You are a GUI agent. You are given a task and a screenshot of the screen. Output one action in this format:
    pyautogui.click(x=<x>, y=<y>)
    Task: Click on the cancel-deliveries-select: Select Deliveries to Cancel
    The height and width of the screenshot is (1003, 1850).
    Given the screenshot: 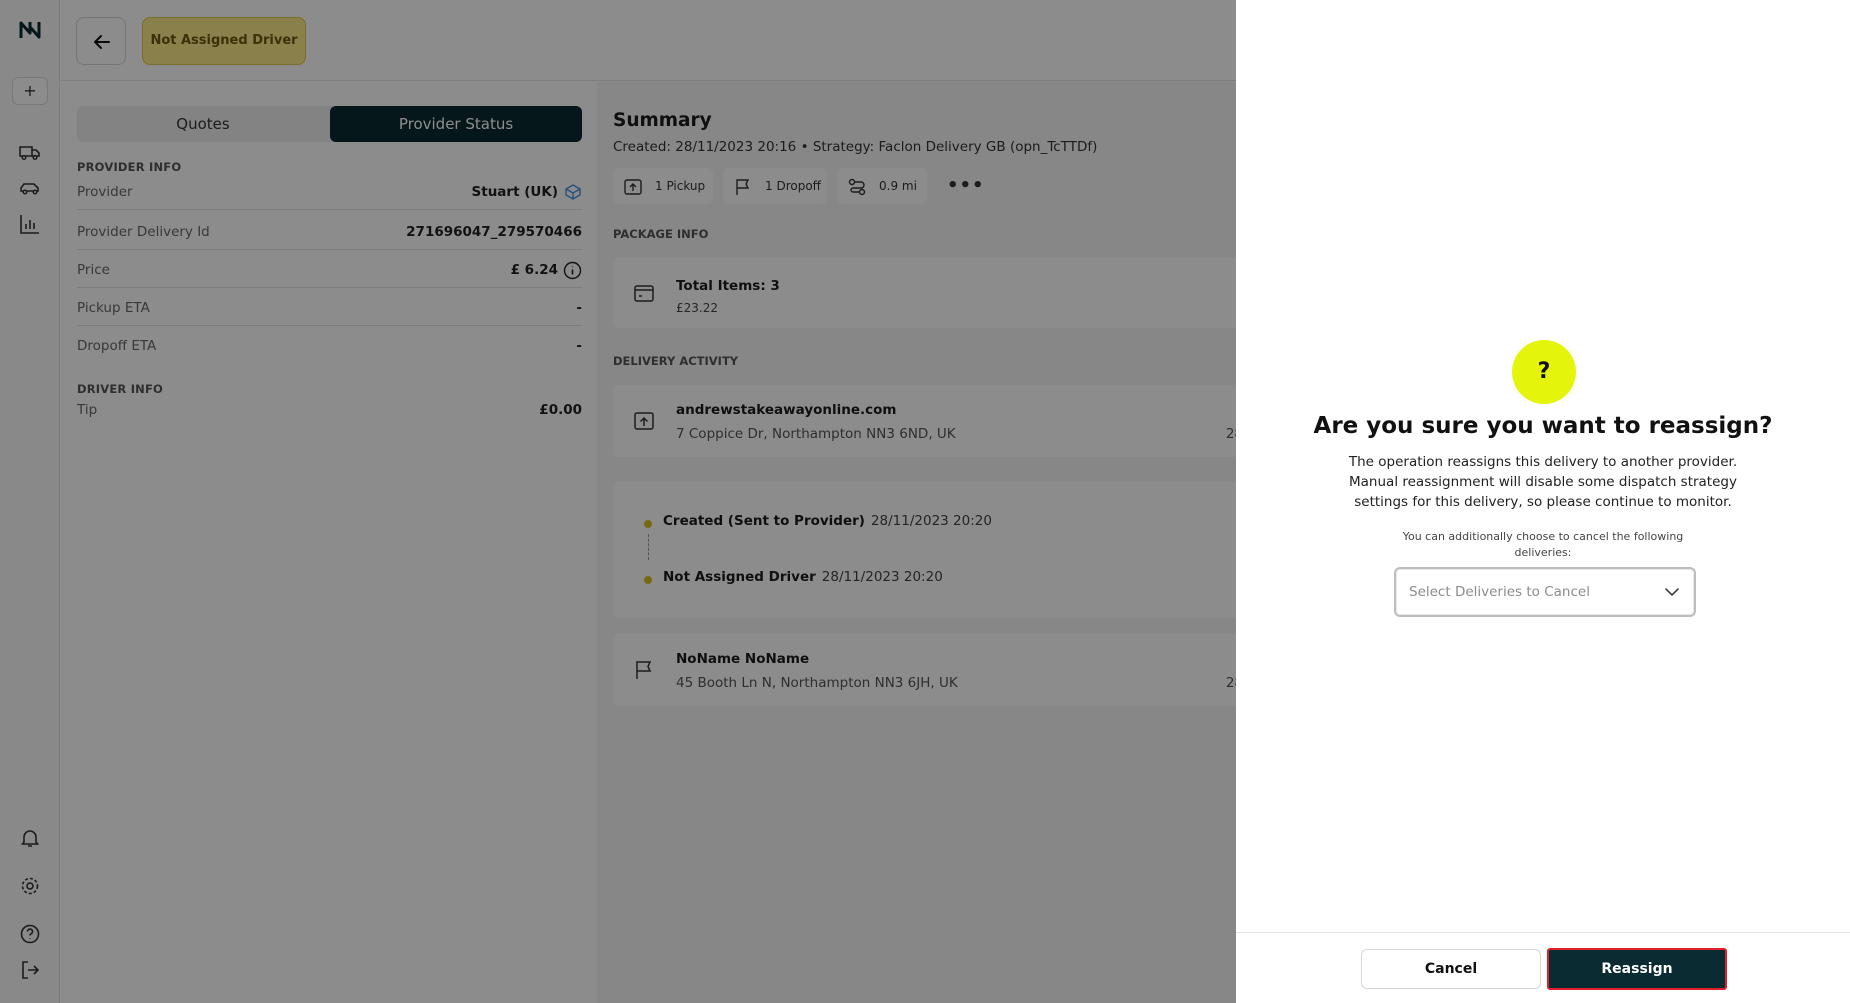 What is the action you would take?
    pyautogui.click(x=1545, y=592)
    